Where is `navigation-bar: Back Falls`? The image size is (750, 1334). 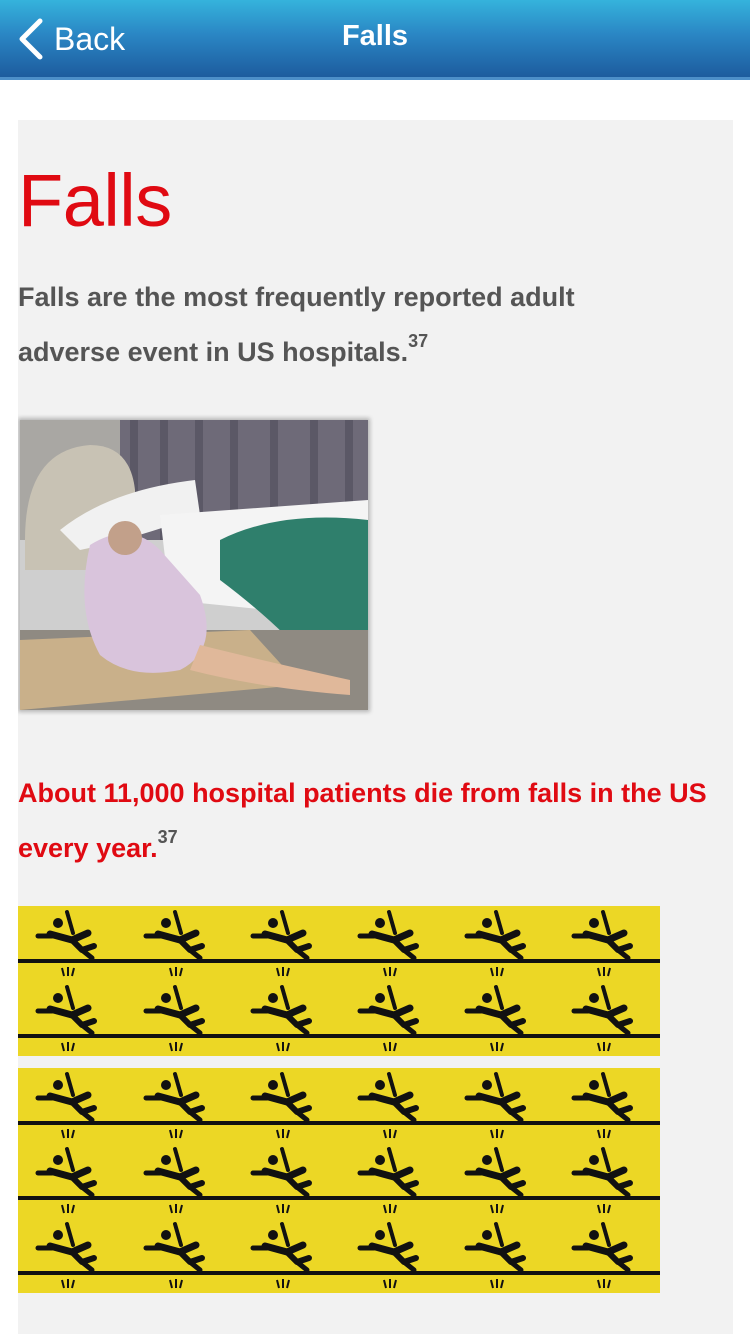 navigation-bar: Back Falls is located at coordinates (375, 40).